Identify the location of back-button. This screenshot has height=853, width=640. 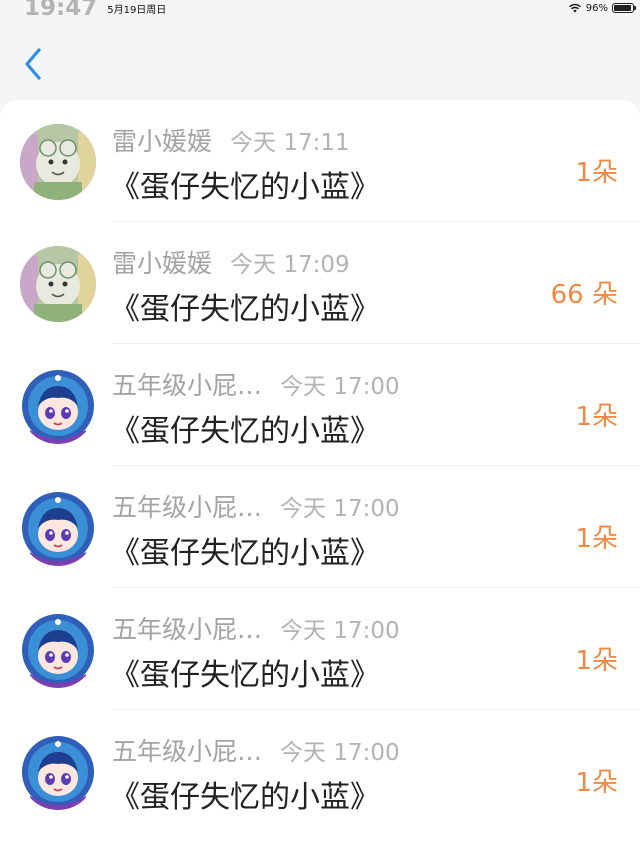
(33, 64).